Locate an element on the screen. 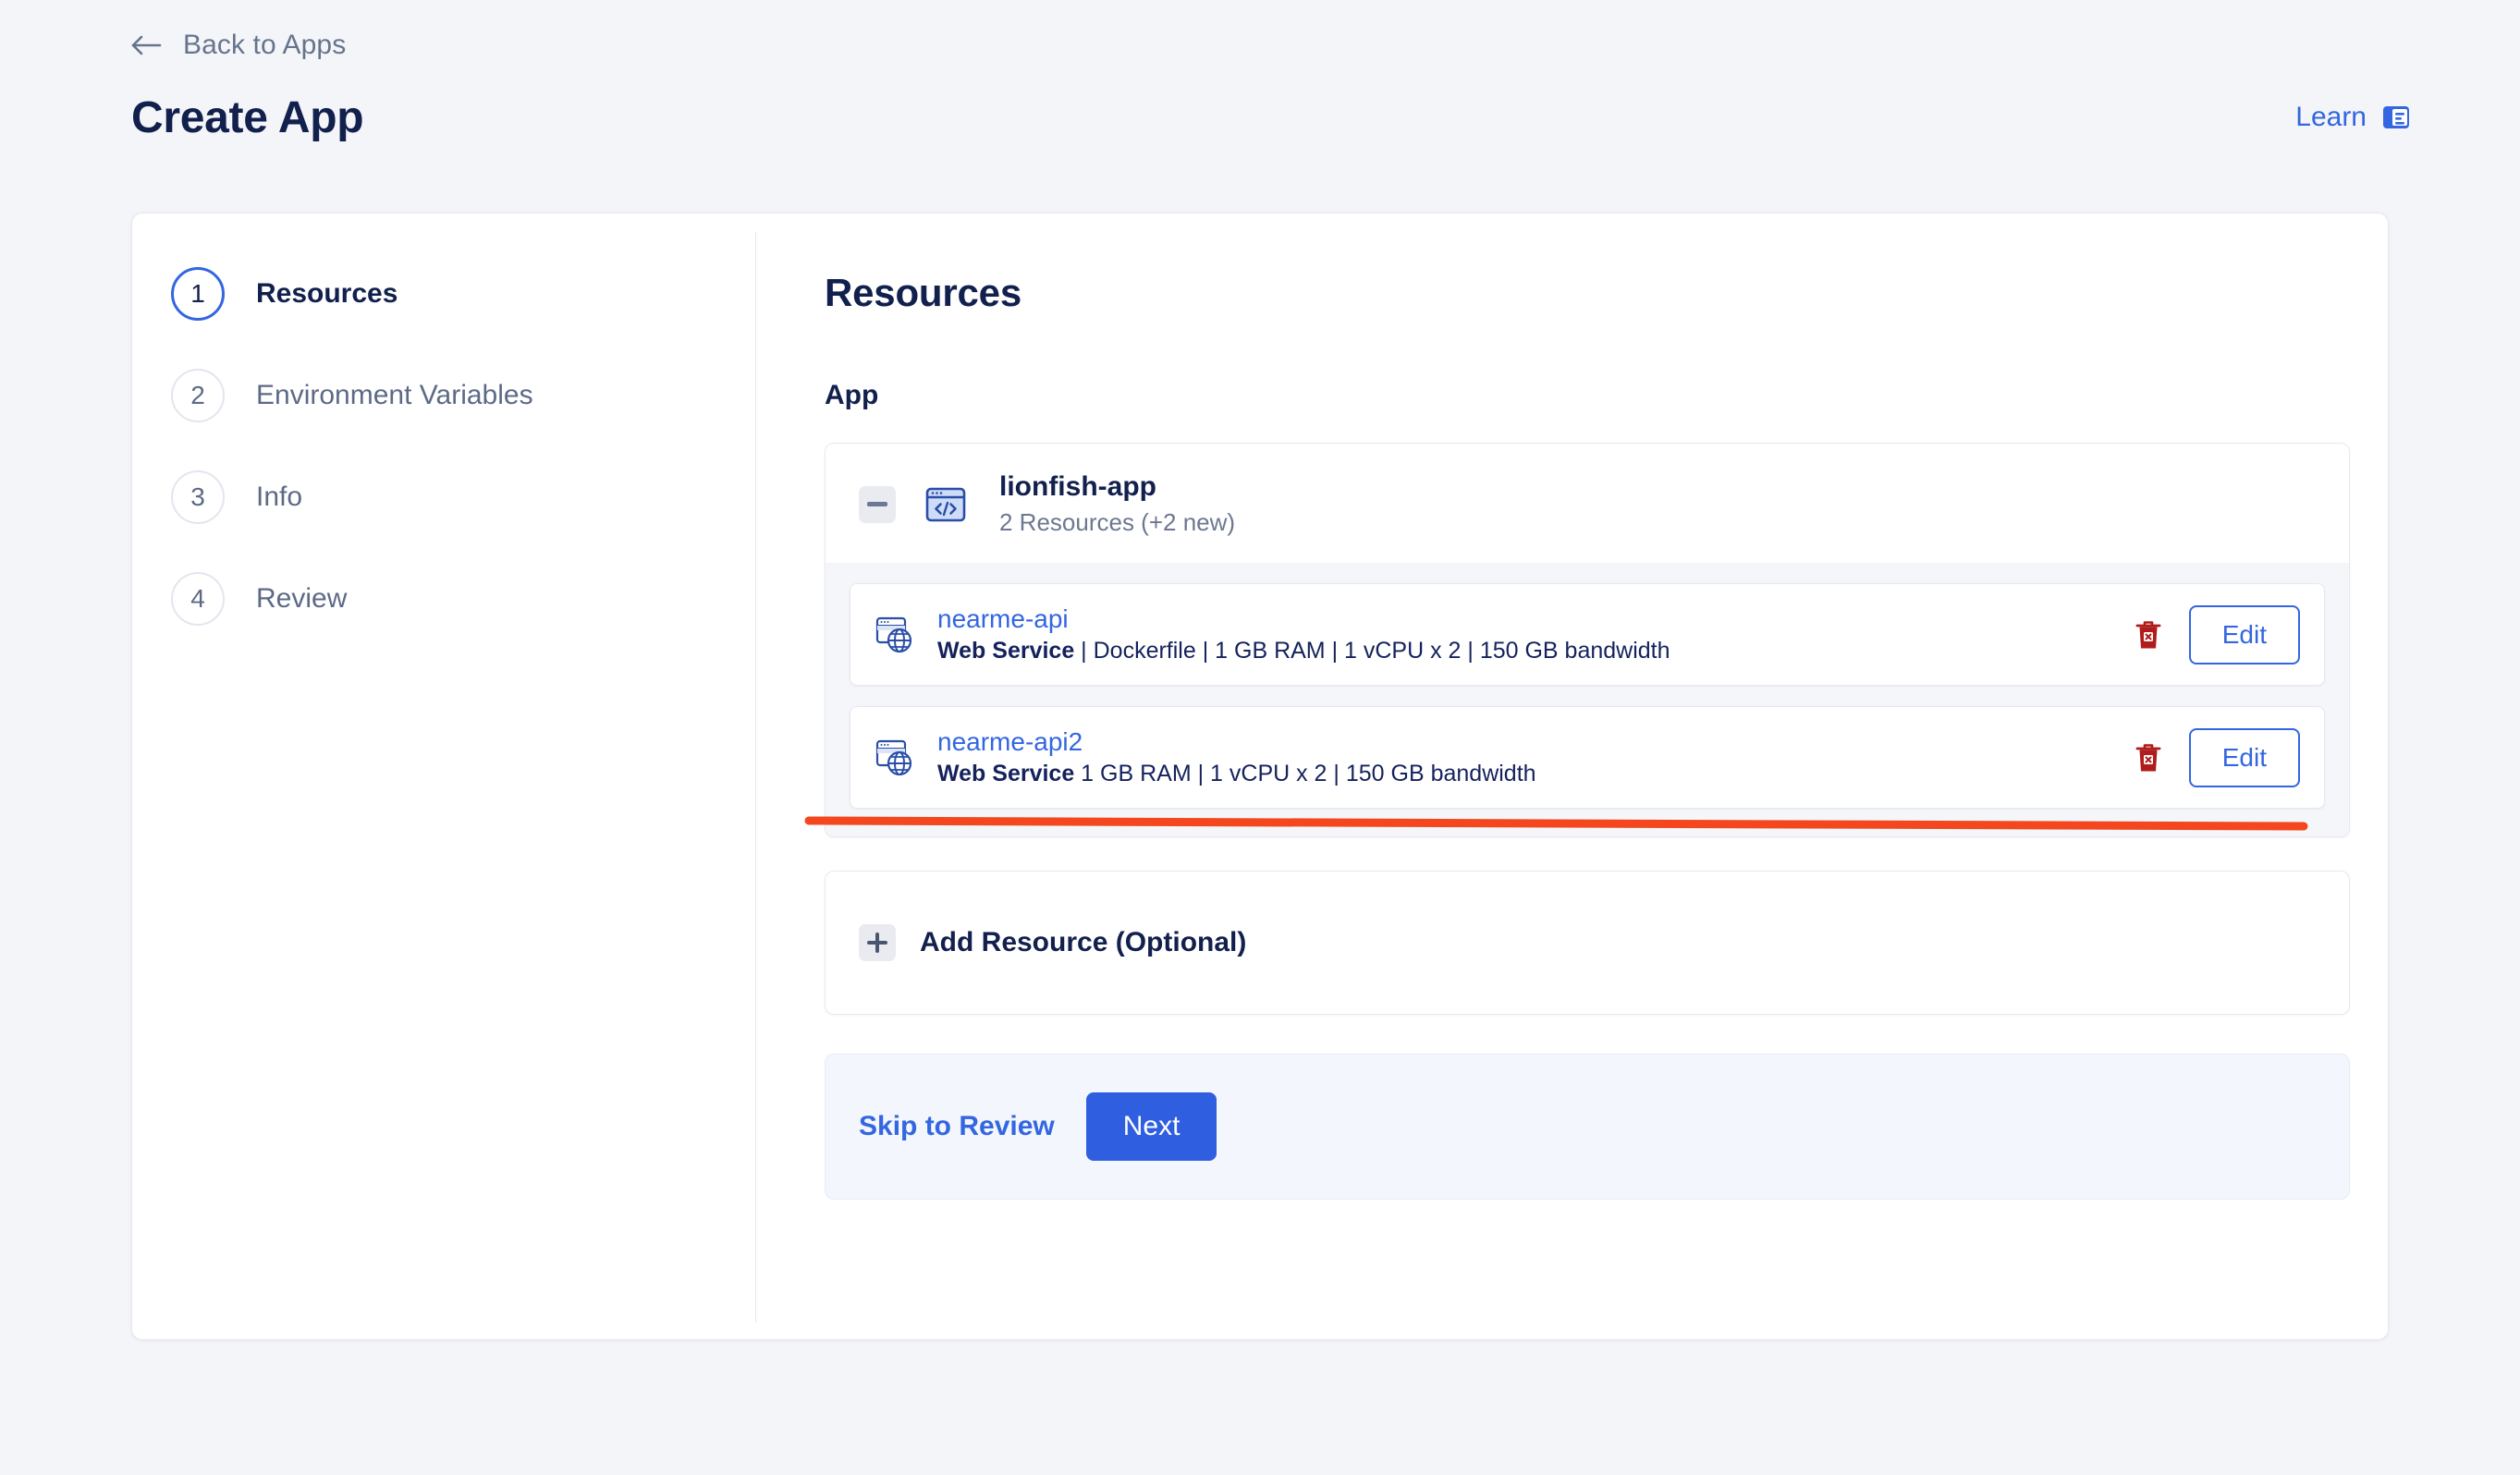 Image resolution: width=2520 pixels, height=1475 pixels. app-name: lionfish-app is located at coordinates (1077, 486).